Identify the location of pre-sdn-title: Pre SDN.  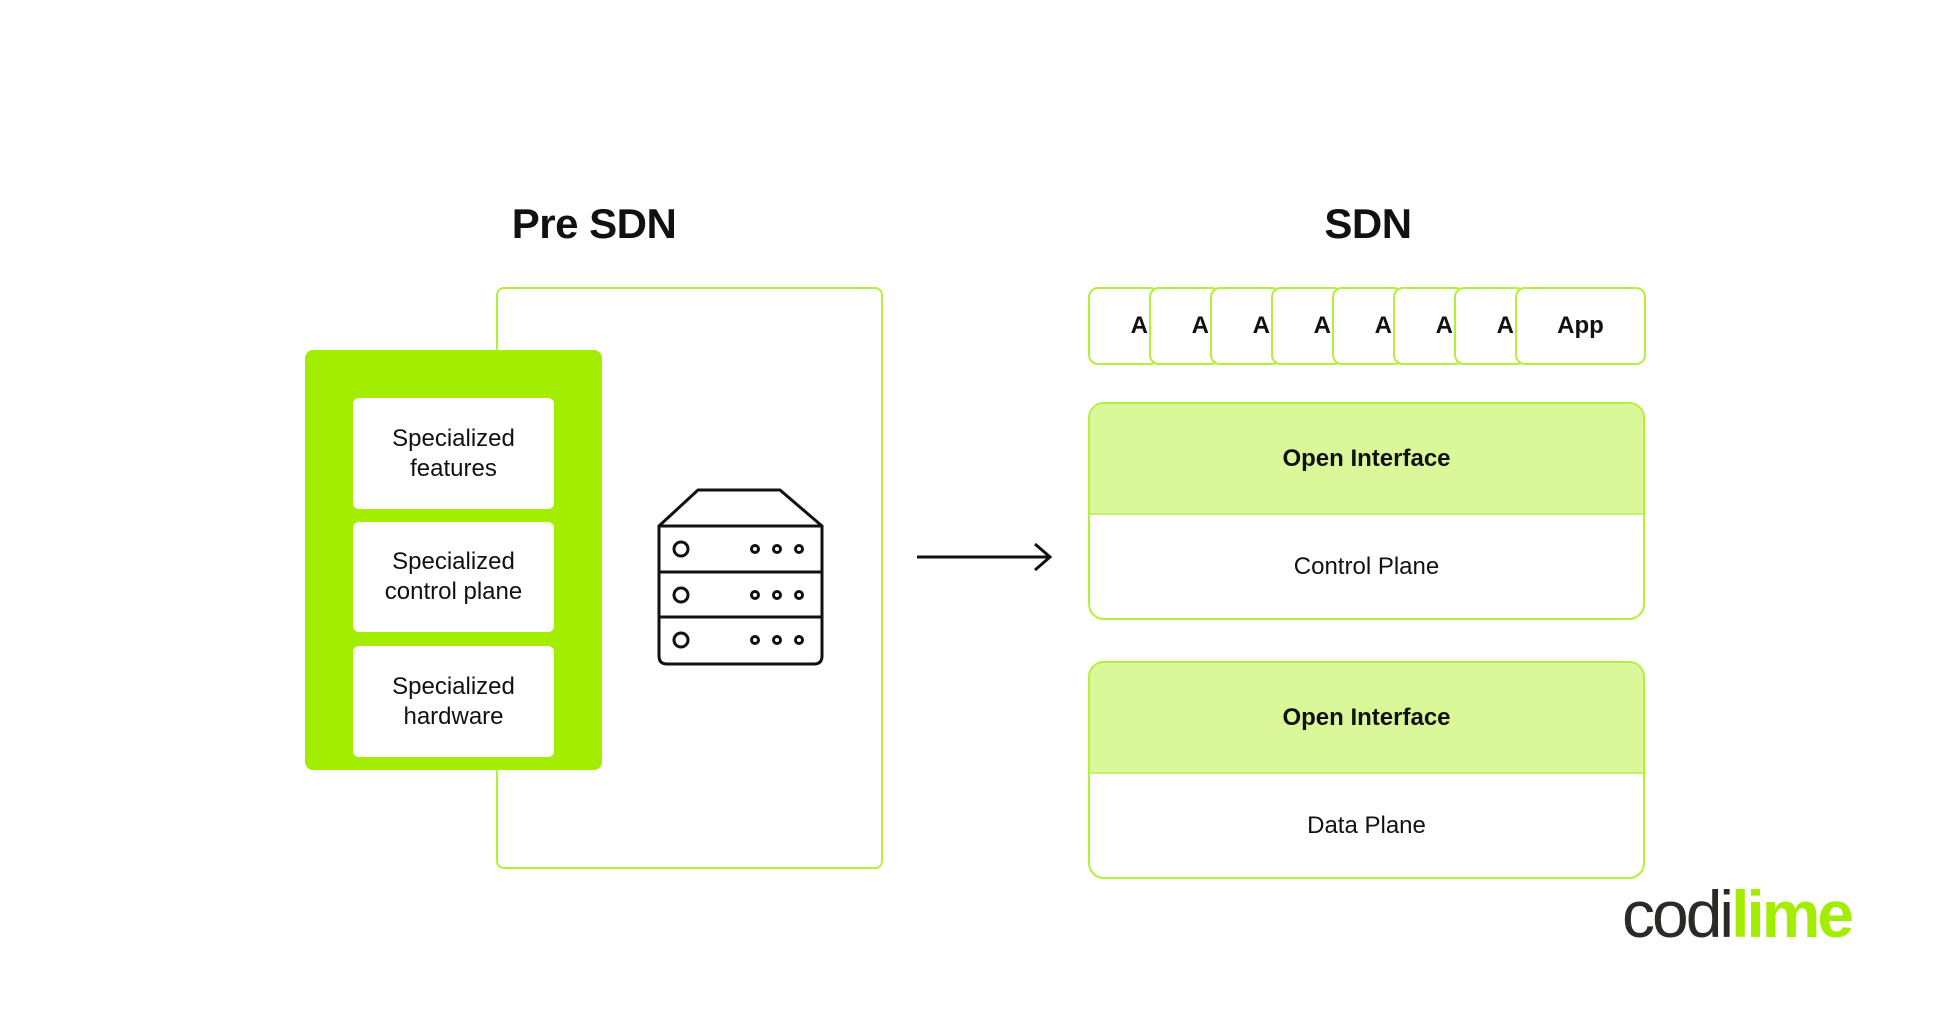
(594, 223).